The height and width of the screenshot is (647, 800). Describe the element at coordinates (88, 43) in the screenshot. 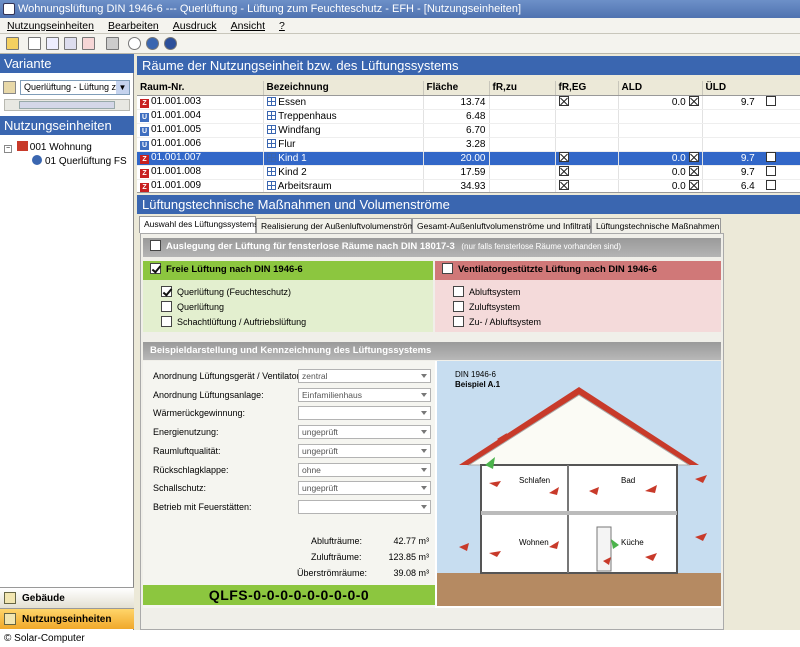

I see `delete-icon` at that location.